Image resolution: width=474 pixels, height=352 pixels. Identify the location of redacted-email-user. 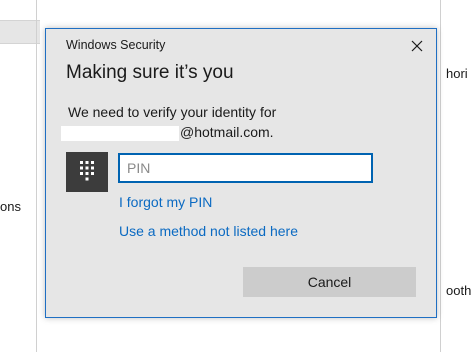
(120, 133).